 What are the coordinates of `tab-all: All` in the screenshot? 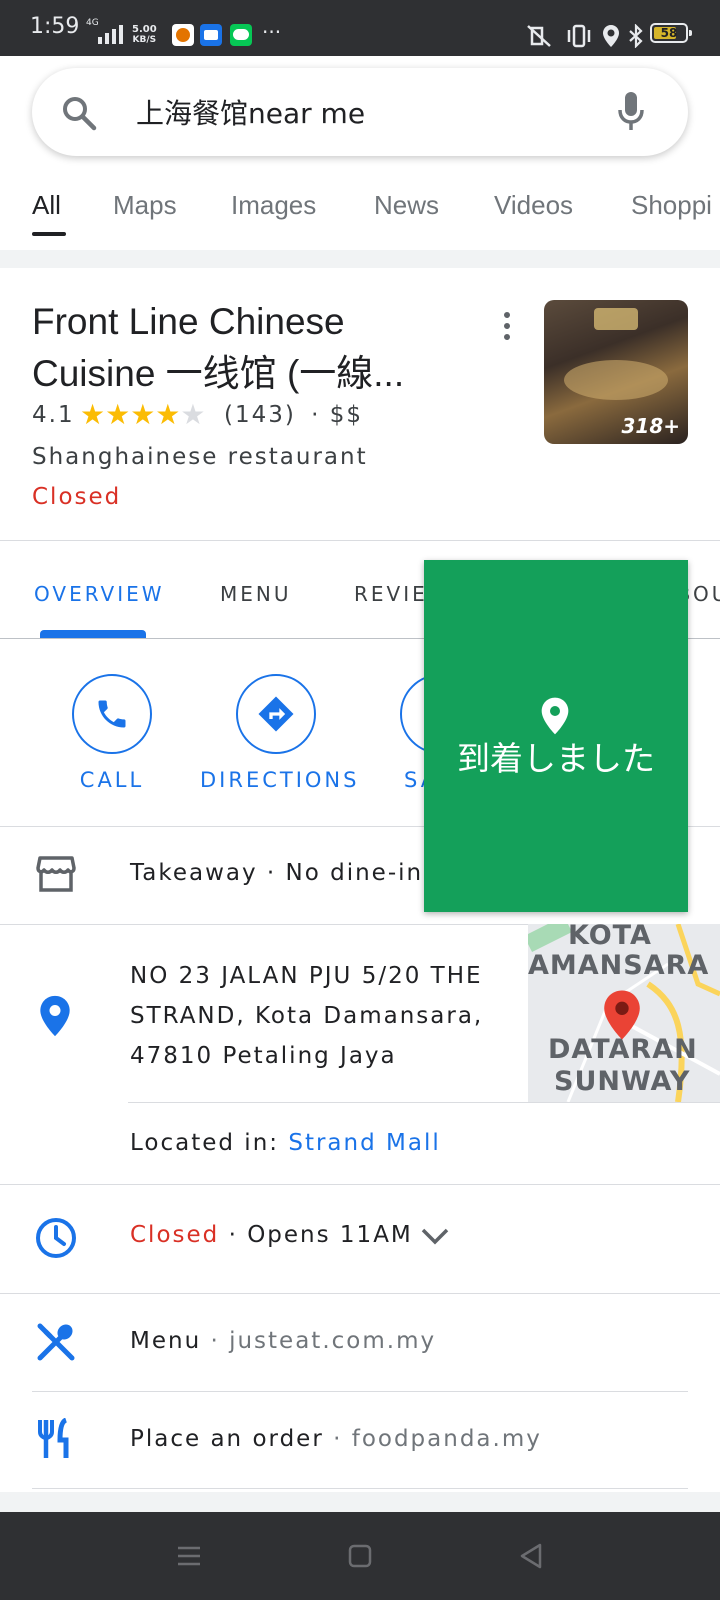 It's located at (46, 205).